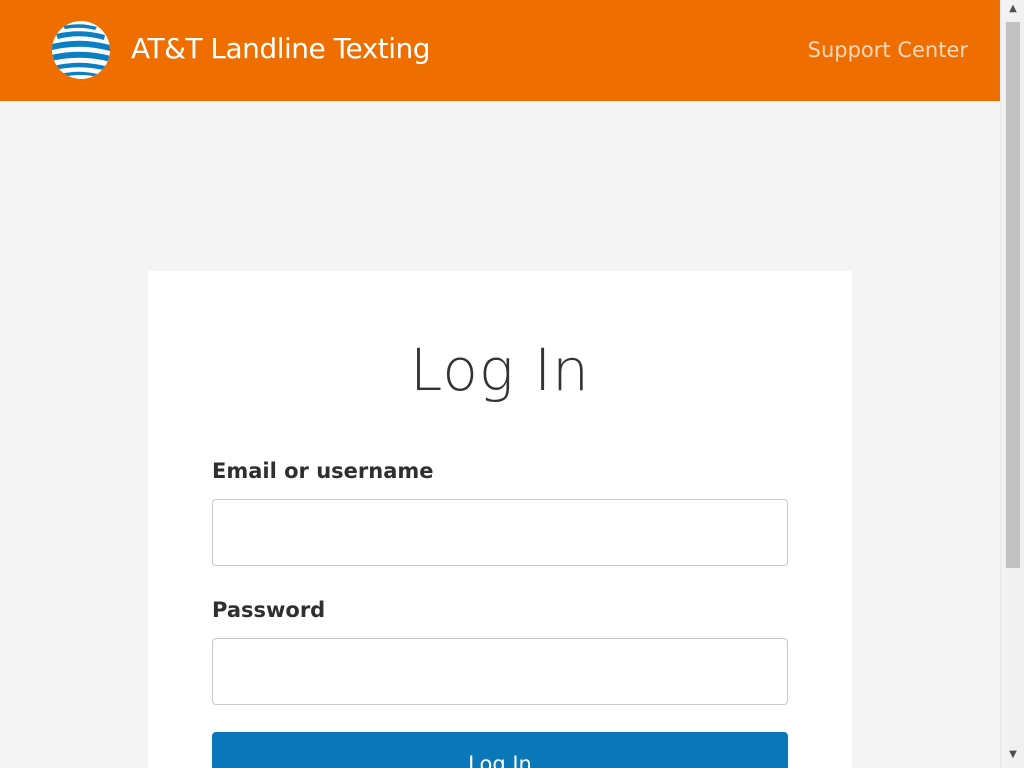  Describe the element at coordinates (323, 471) in the screenshot. I see `email-label: Email or username` at that location.